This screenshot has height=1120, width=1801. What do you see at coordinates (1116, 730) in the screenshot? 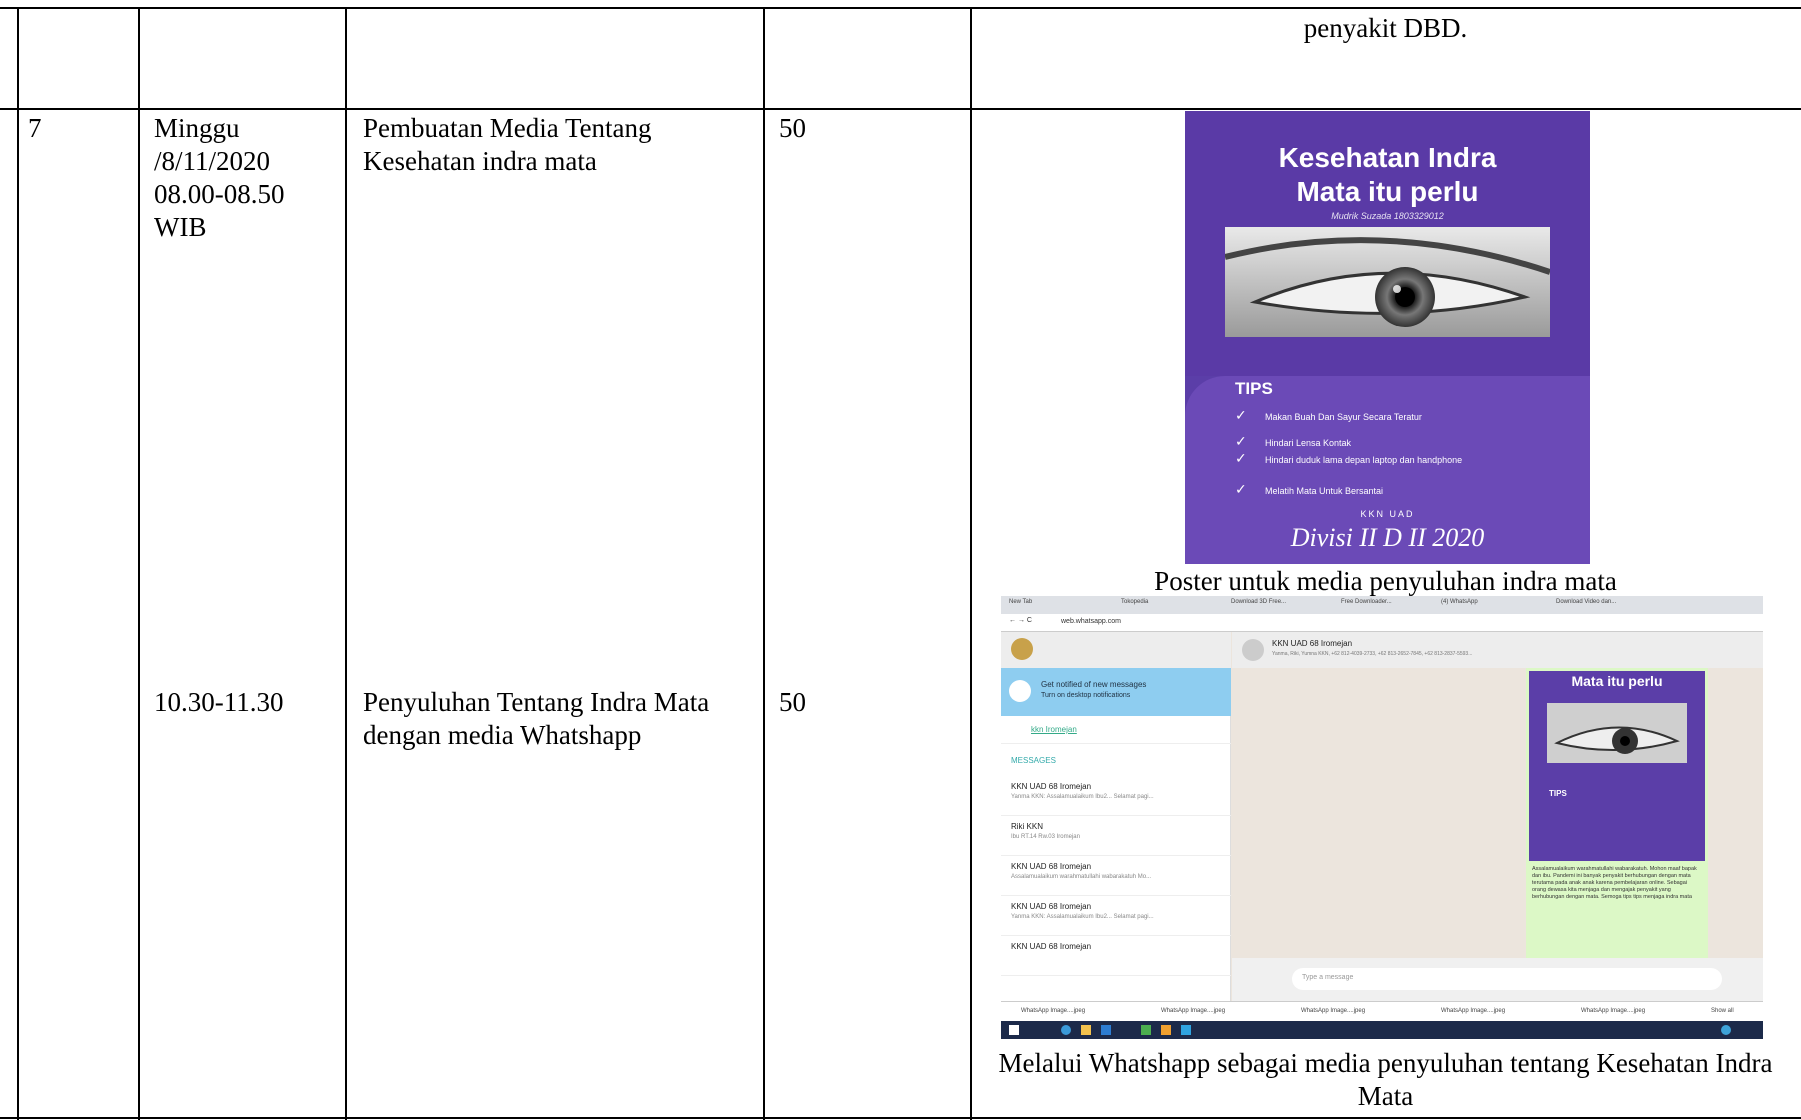
I see `wa-search: kkn Iromejan` at bounding box center [1116, 730].